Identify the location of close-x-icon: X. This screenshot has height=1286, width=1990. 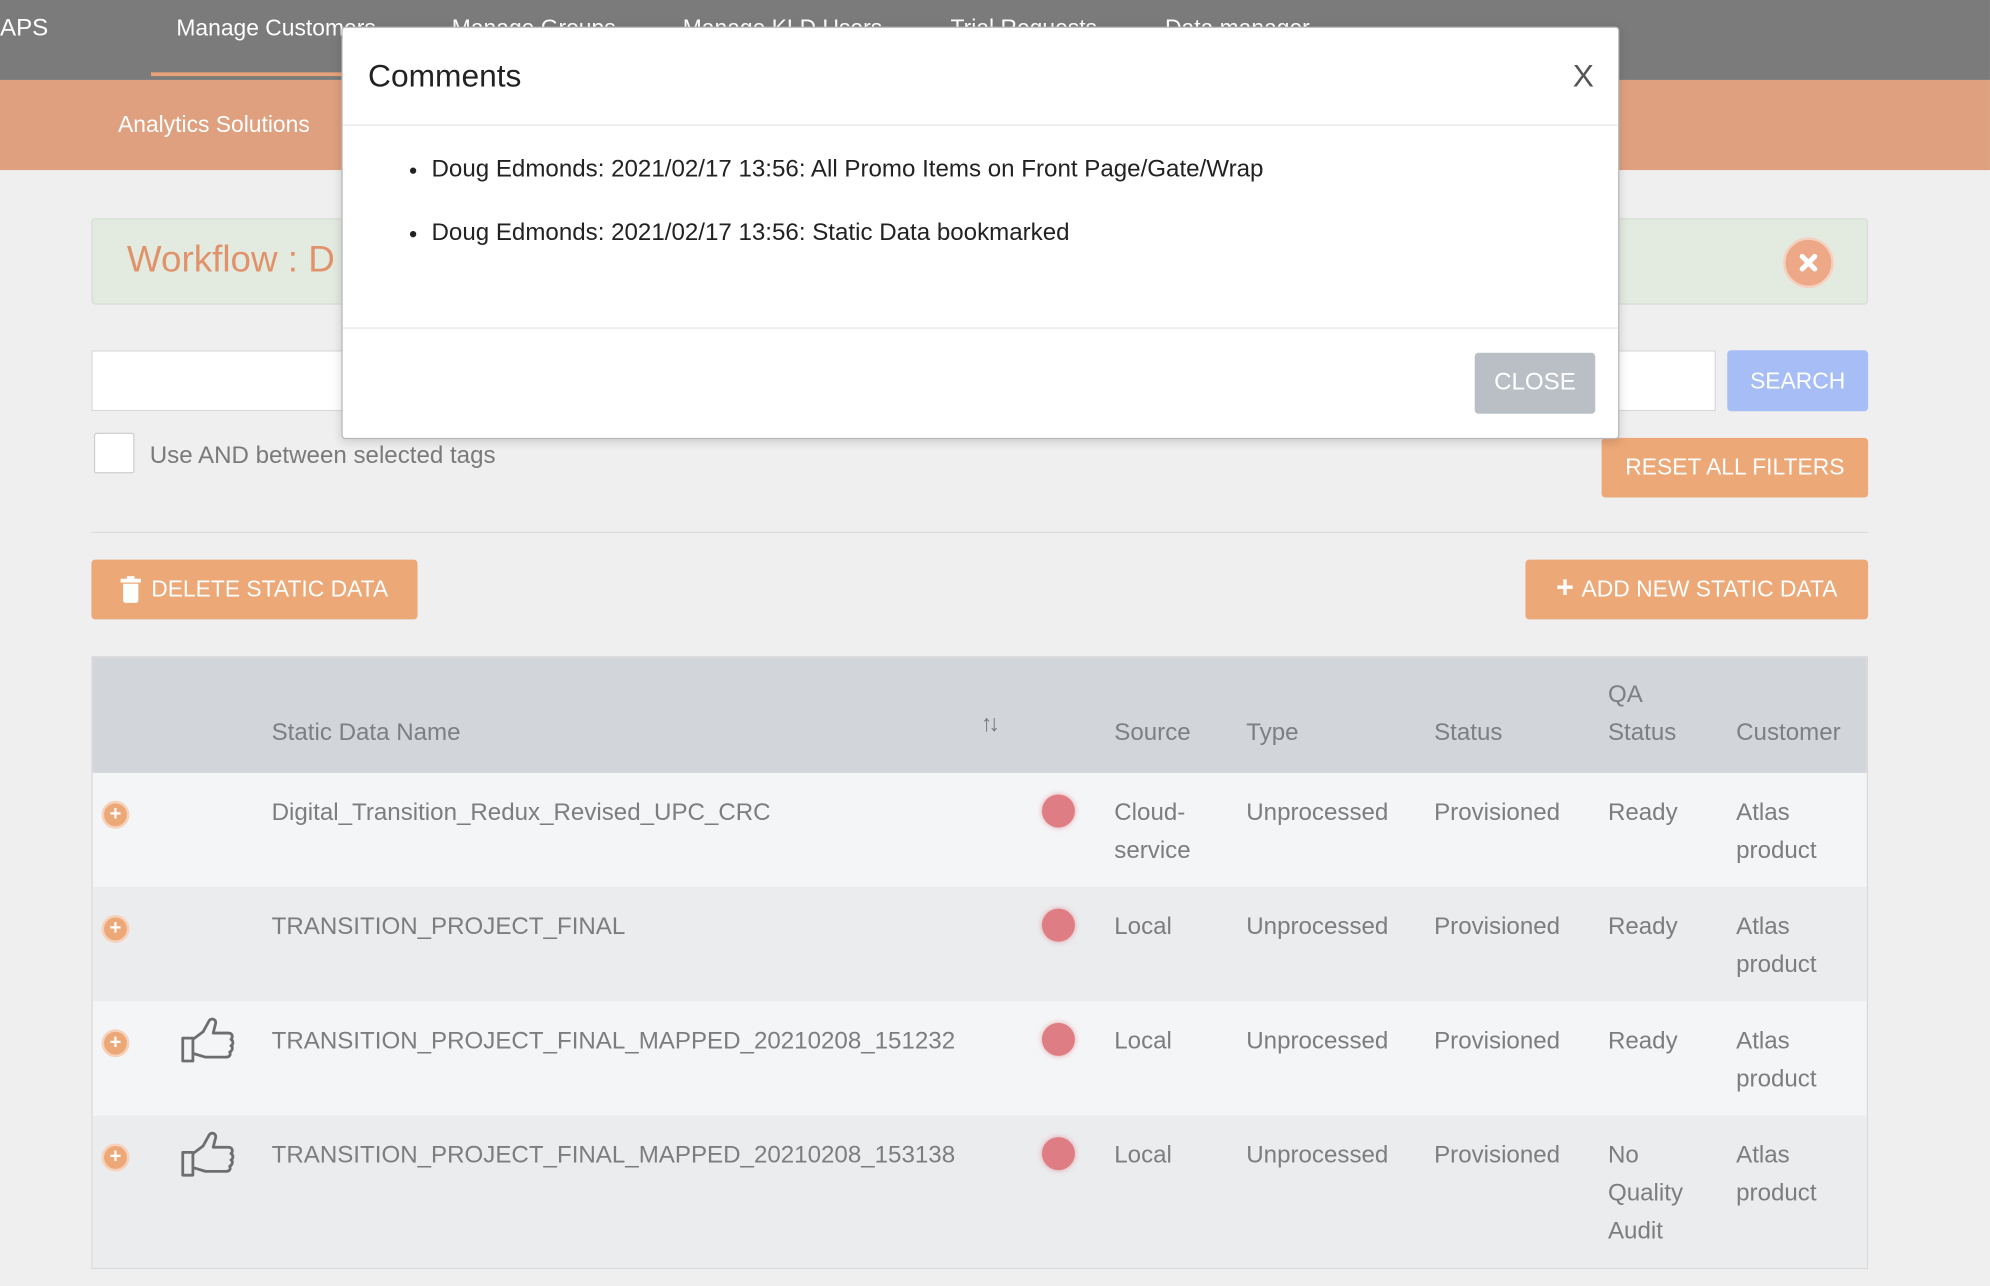
(1583, 76).